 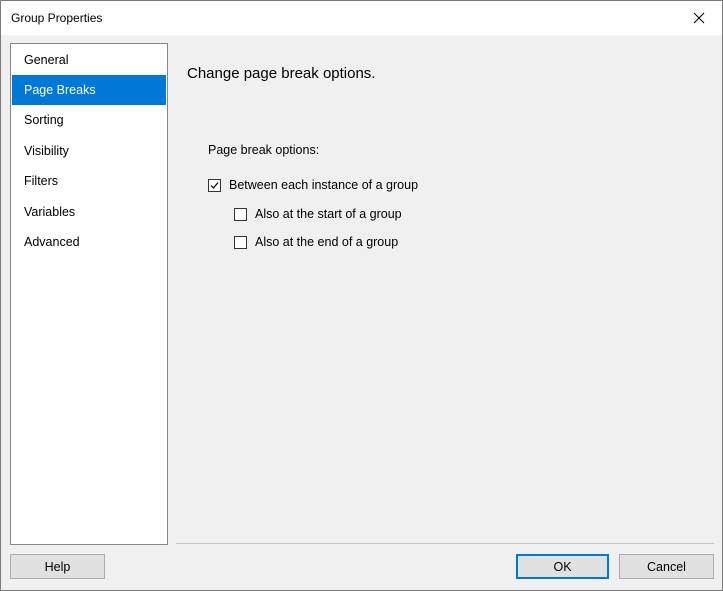 I want to click on page-break-options-label: Page break options:, so click(x=264, y=150).